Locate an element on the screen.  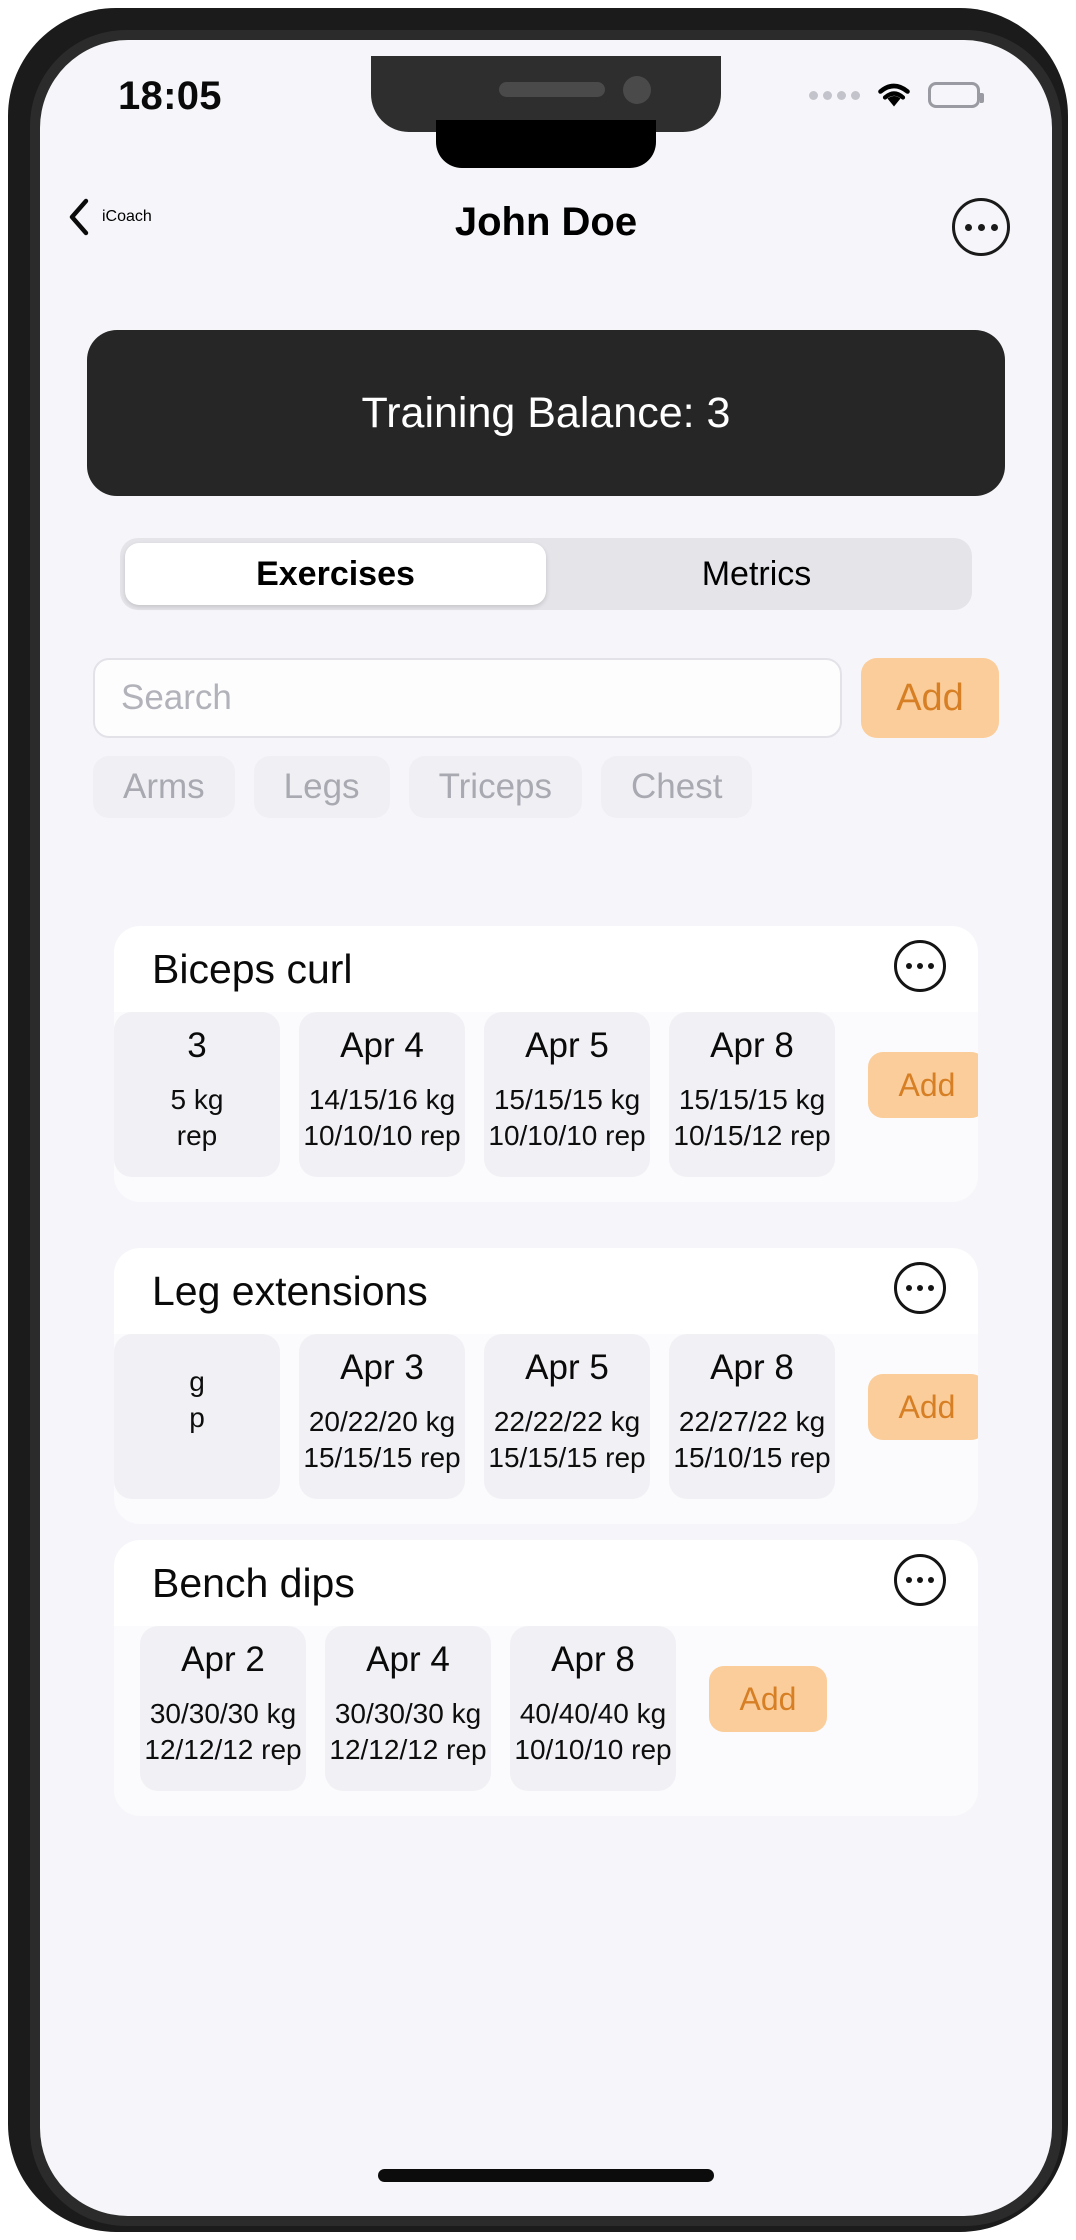
exercise-set-tile: Apr 5 22/22/22 kg 15/15/15 rep is located at coordinates (567, 1416).